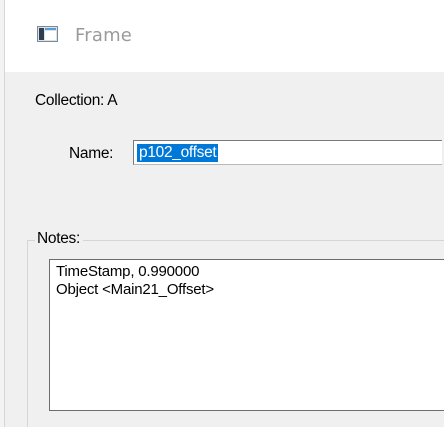 The width and height of the screenshot is (444, 427). I want to click on name-input: p102_offset, so click(287, 152).